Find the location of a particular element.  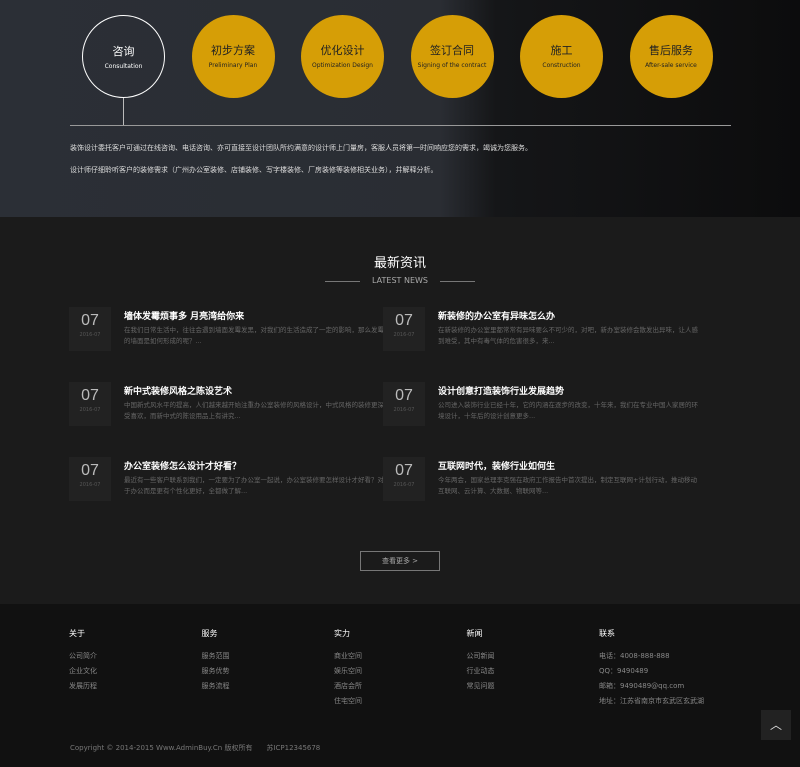

footer-column-title: 关于 is located at coordinates (77, 633).